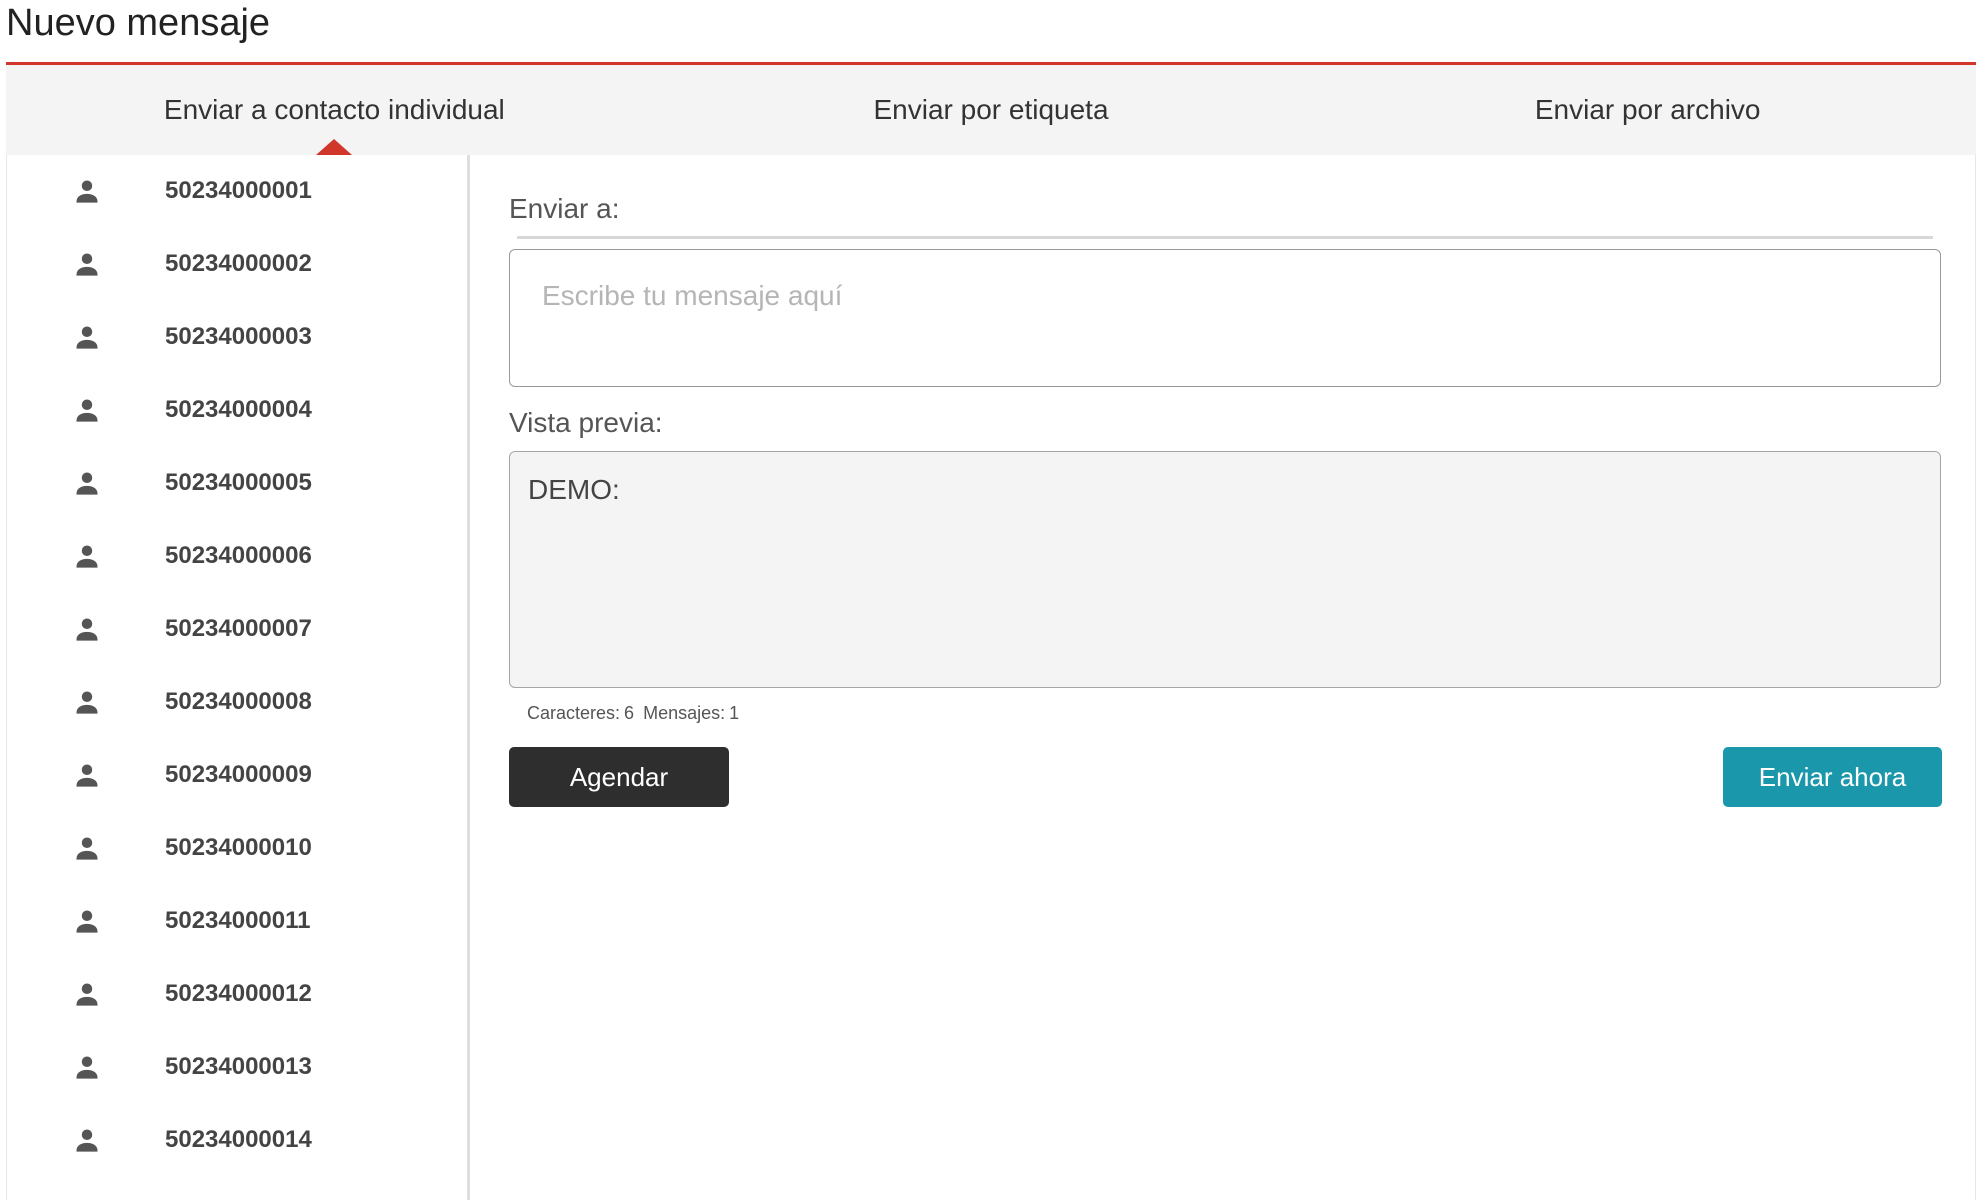 This screenshot has width=1982, height=1200. I want to click on schedule-button: Agendar, so click(619, 777).